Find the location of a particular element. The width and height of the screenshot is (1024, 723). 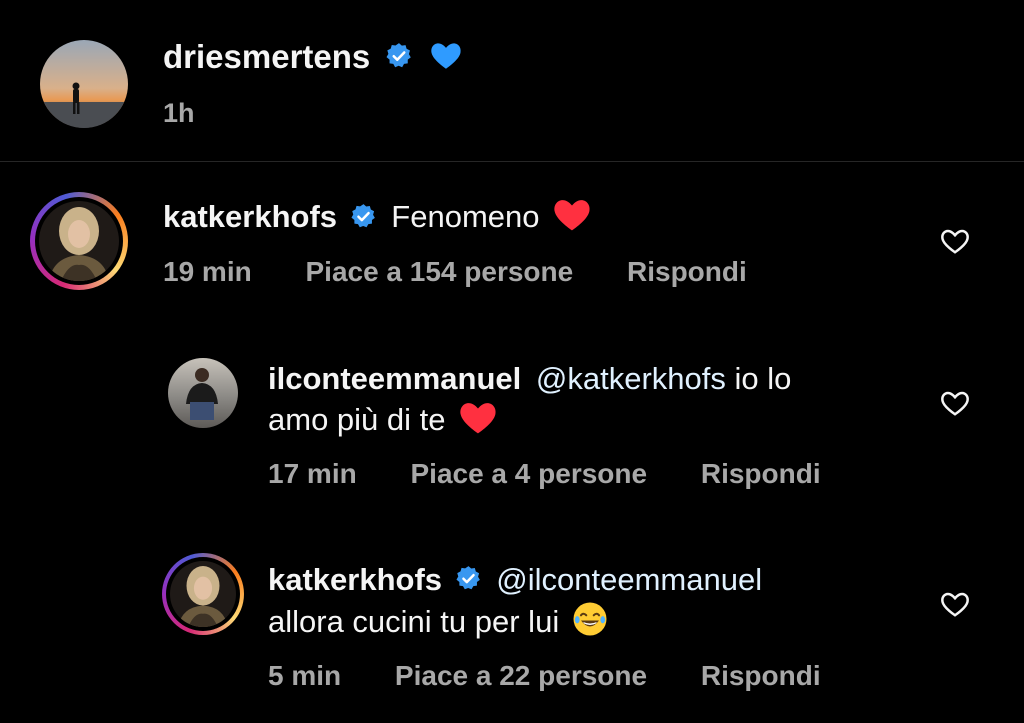

mention-link: @katkerkhofs is located at coordinates (631, 378).